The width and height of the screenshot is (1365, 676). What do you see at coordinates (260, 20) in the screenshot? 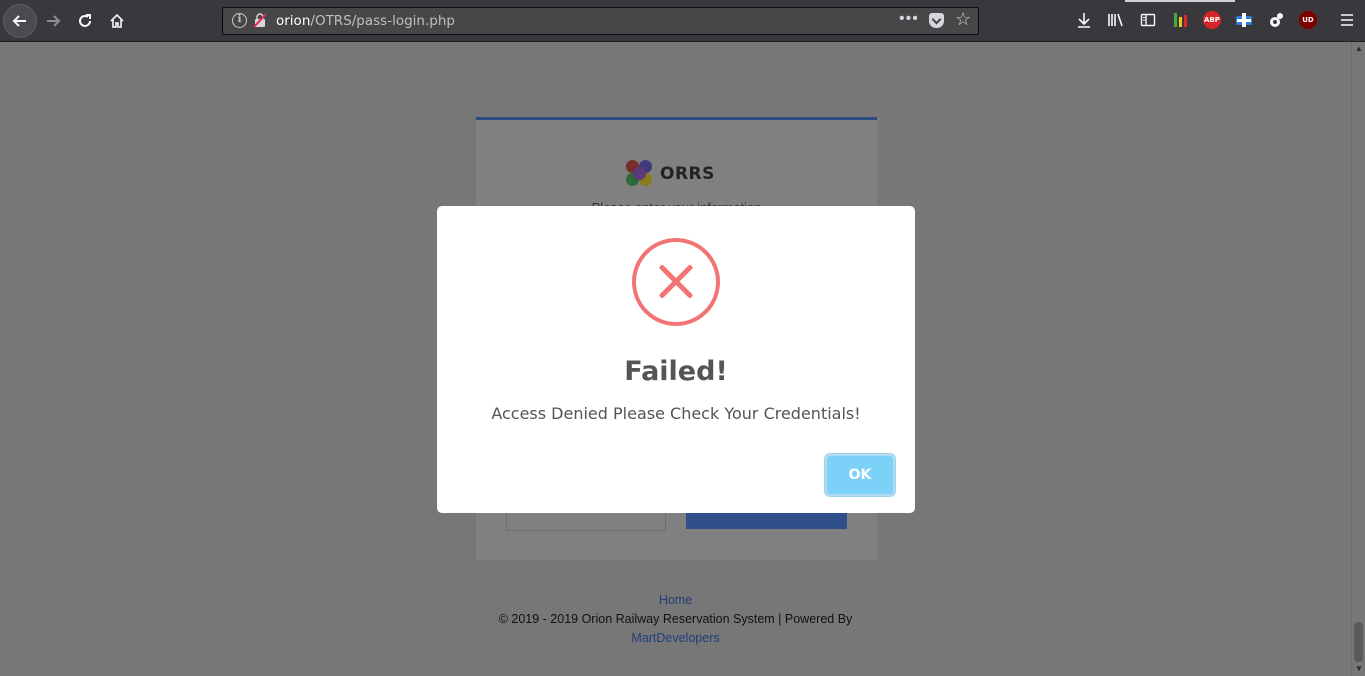
I see `insecure-lock-icon` at bounding box center [260, 20].